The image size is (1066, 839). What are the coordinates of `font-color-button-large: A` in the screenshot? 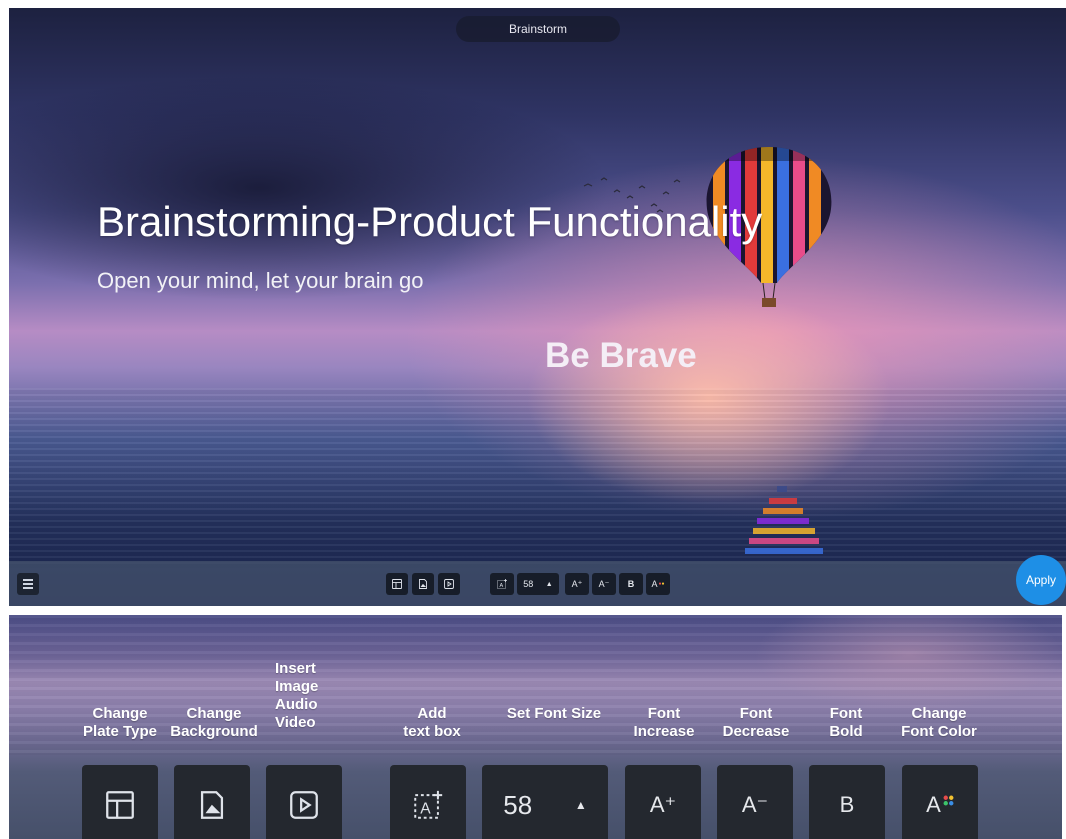 It's located at (940, 802).